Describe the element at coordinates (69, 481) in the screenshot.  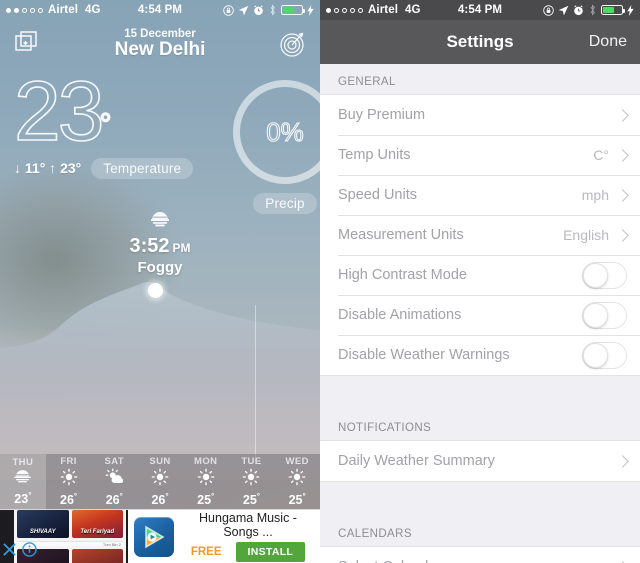
I see `forecast-day-fri: FRI 26°` at that location.